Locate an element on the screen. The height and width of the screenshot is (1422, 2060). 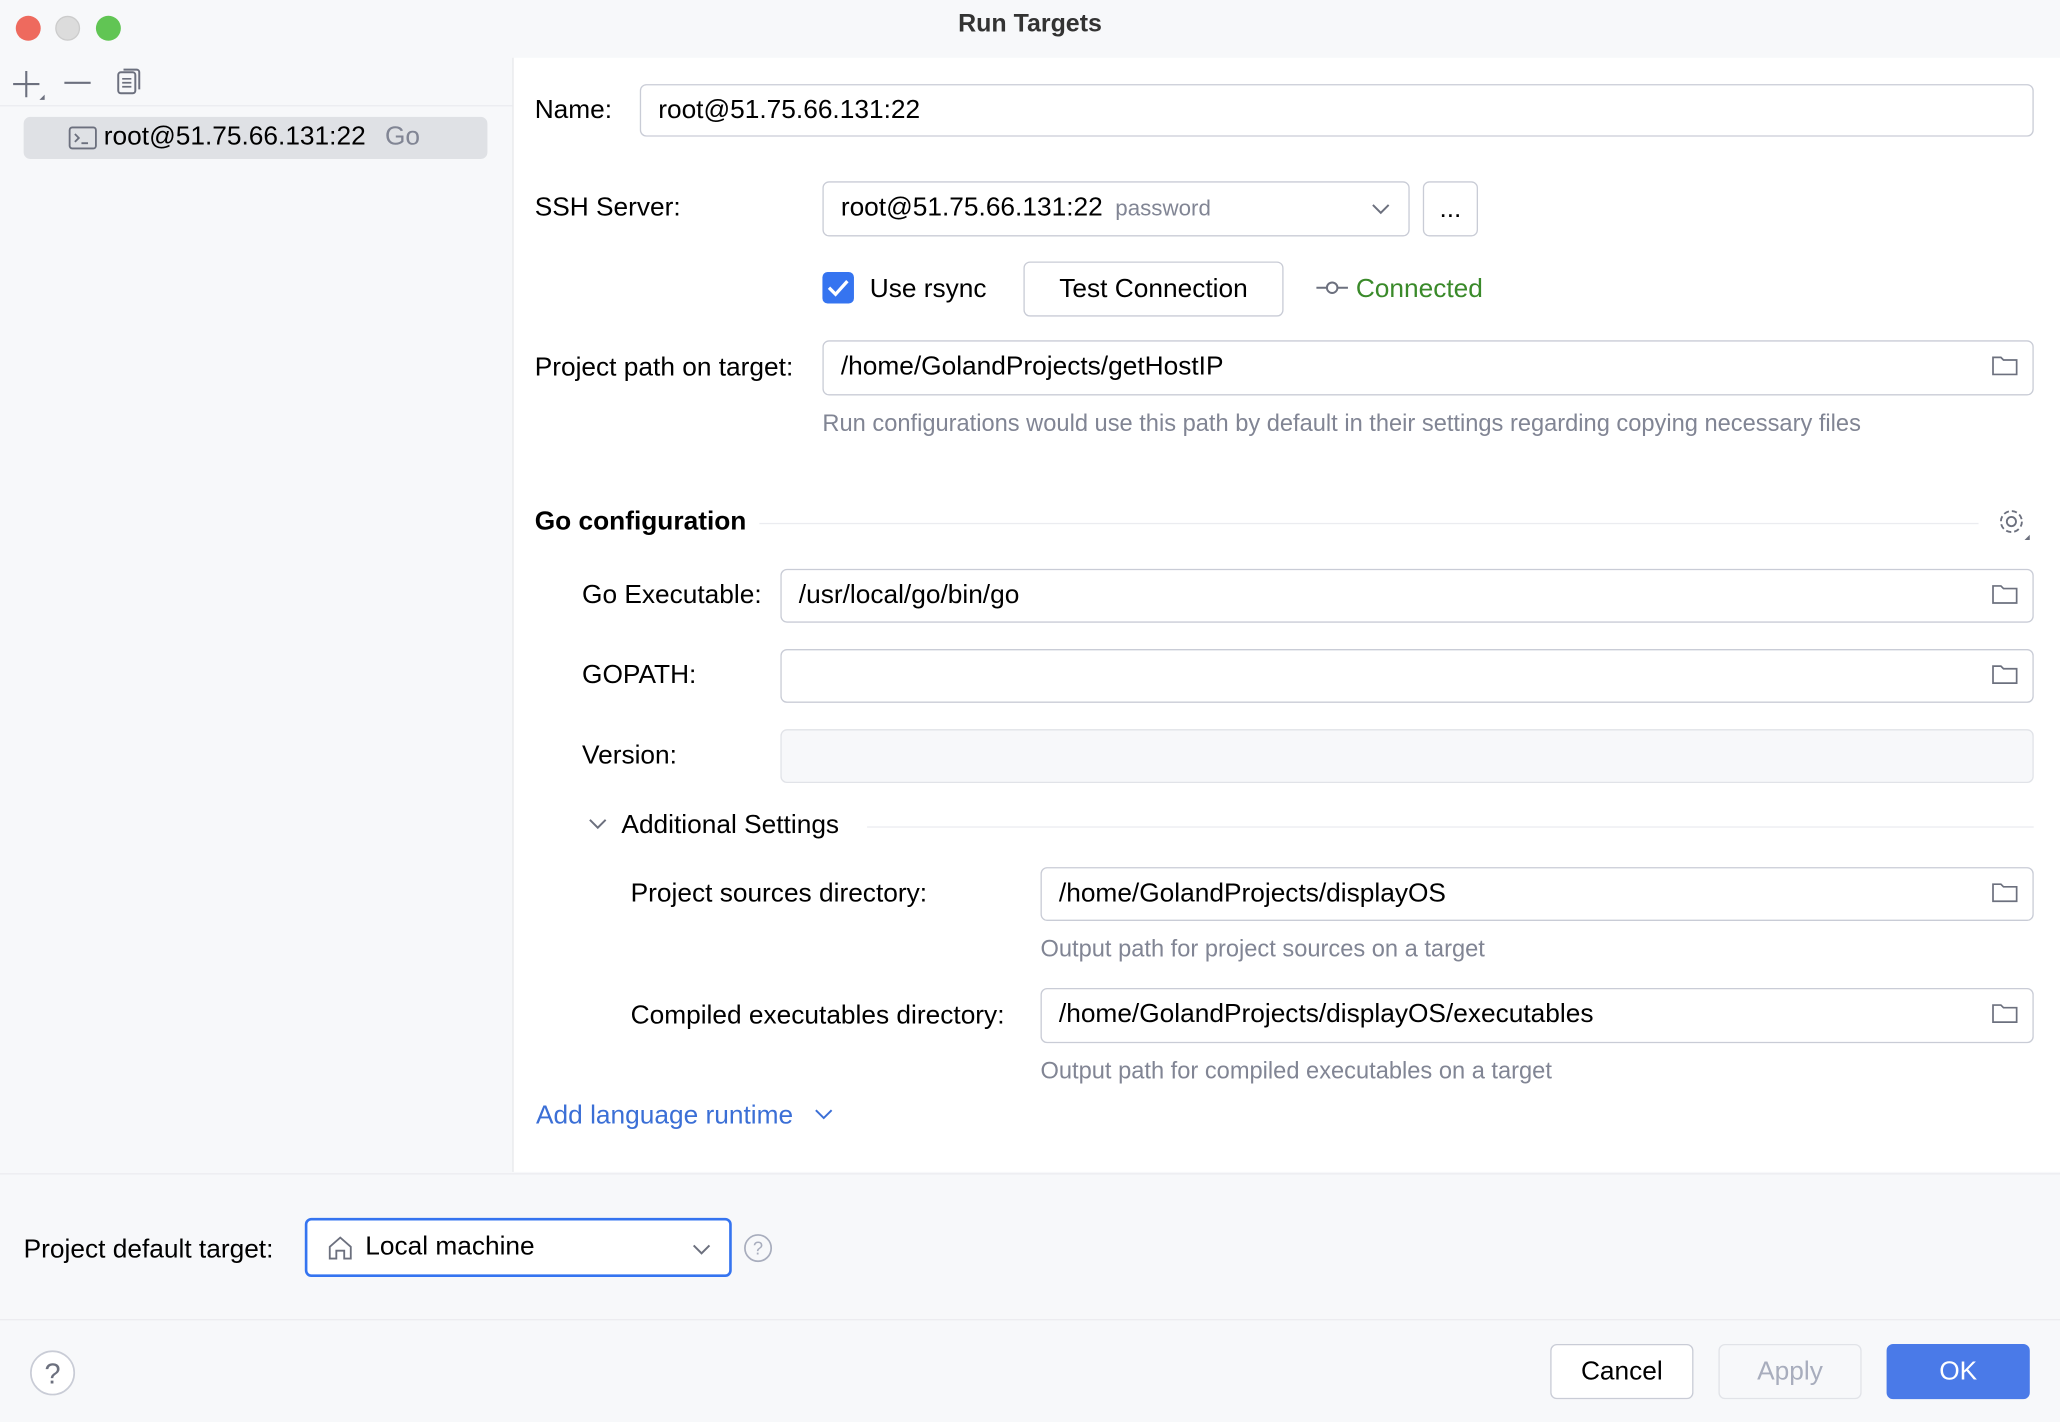
ssh-server-value: root@51.75.66.131:22 is located at coordinates (971, 208).